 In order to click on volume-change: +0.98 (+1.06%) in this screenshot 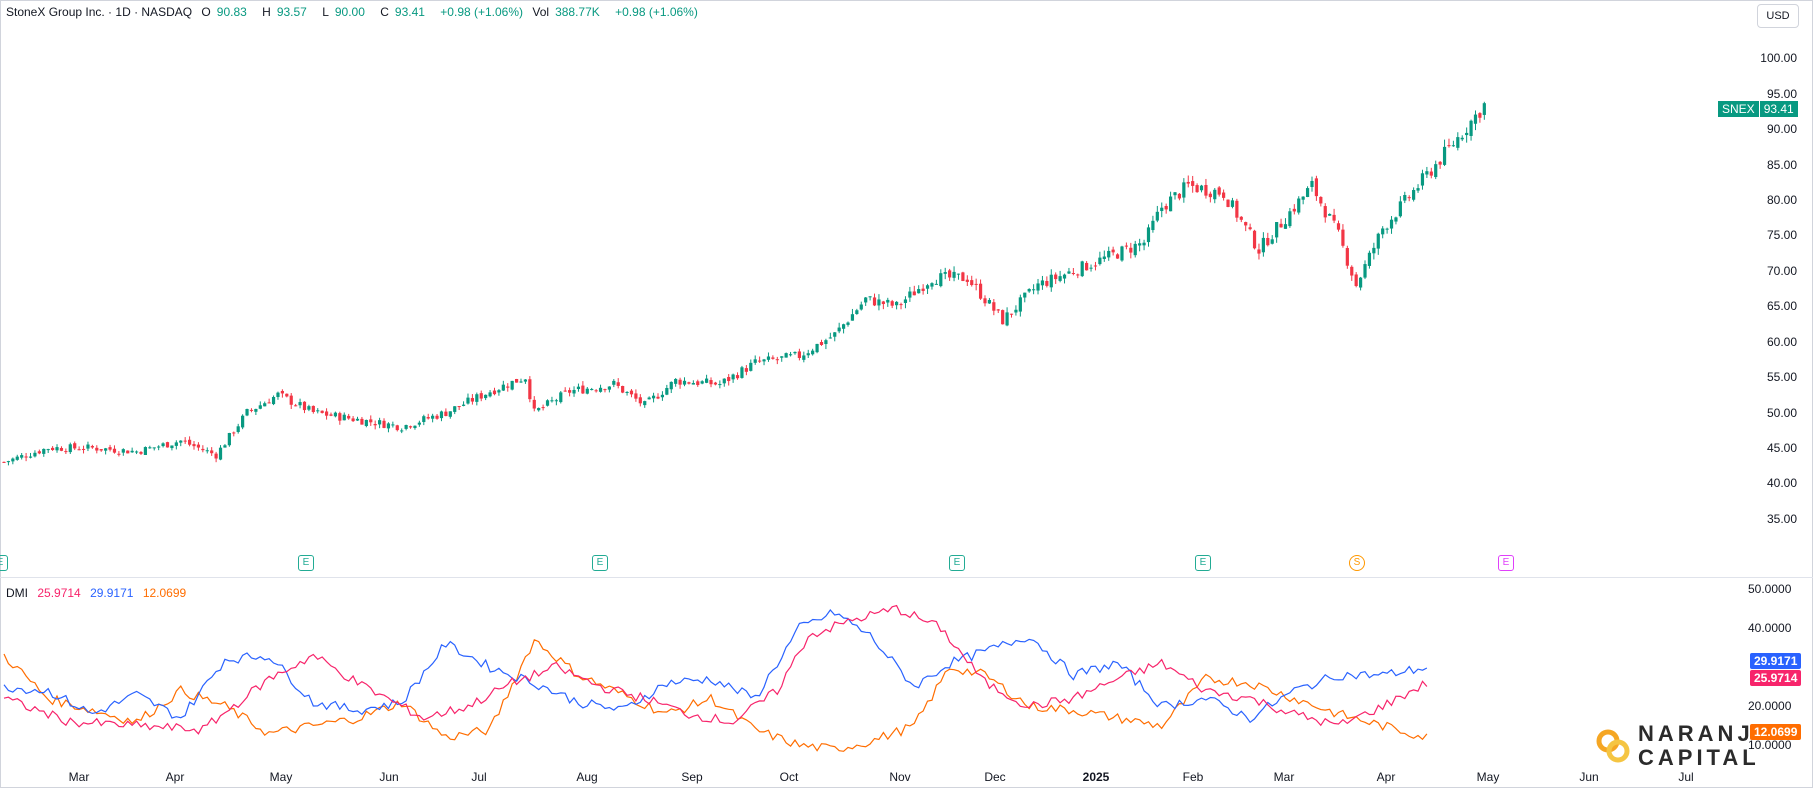, I will do `click(656, 12)`.